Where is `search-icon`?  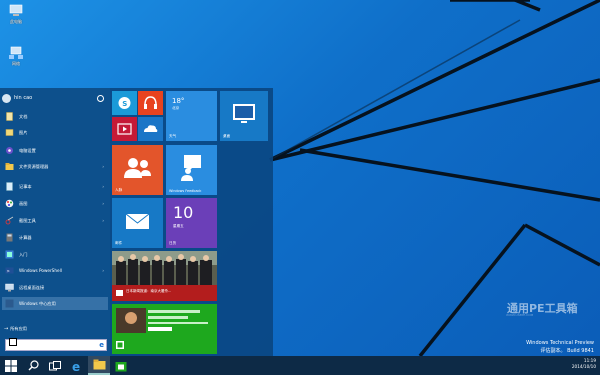
search-icon is located at coordinates (33, 365).